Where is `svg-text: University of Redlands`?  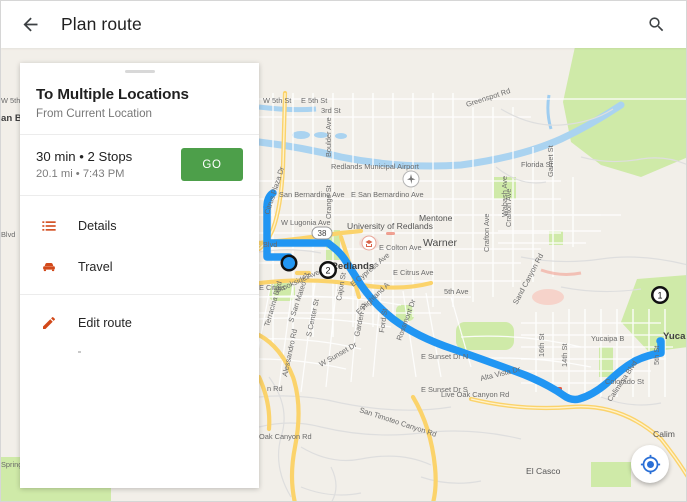 svg-text: University of Redlands is located at coordinates (390, 226).